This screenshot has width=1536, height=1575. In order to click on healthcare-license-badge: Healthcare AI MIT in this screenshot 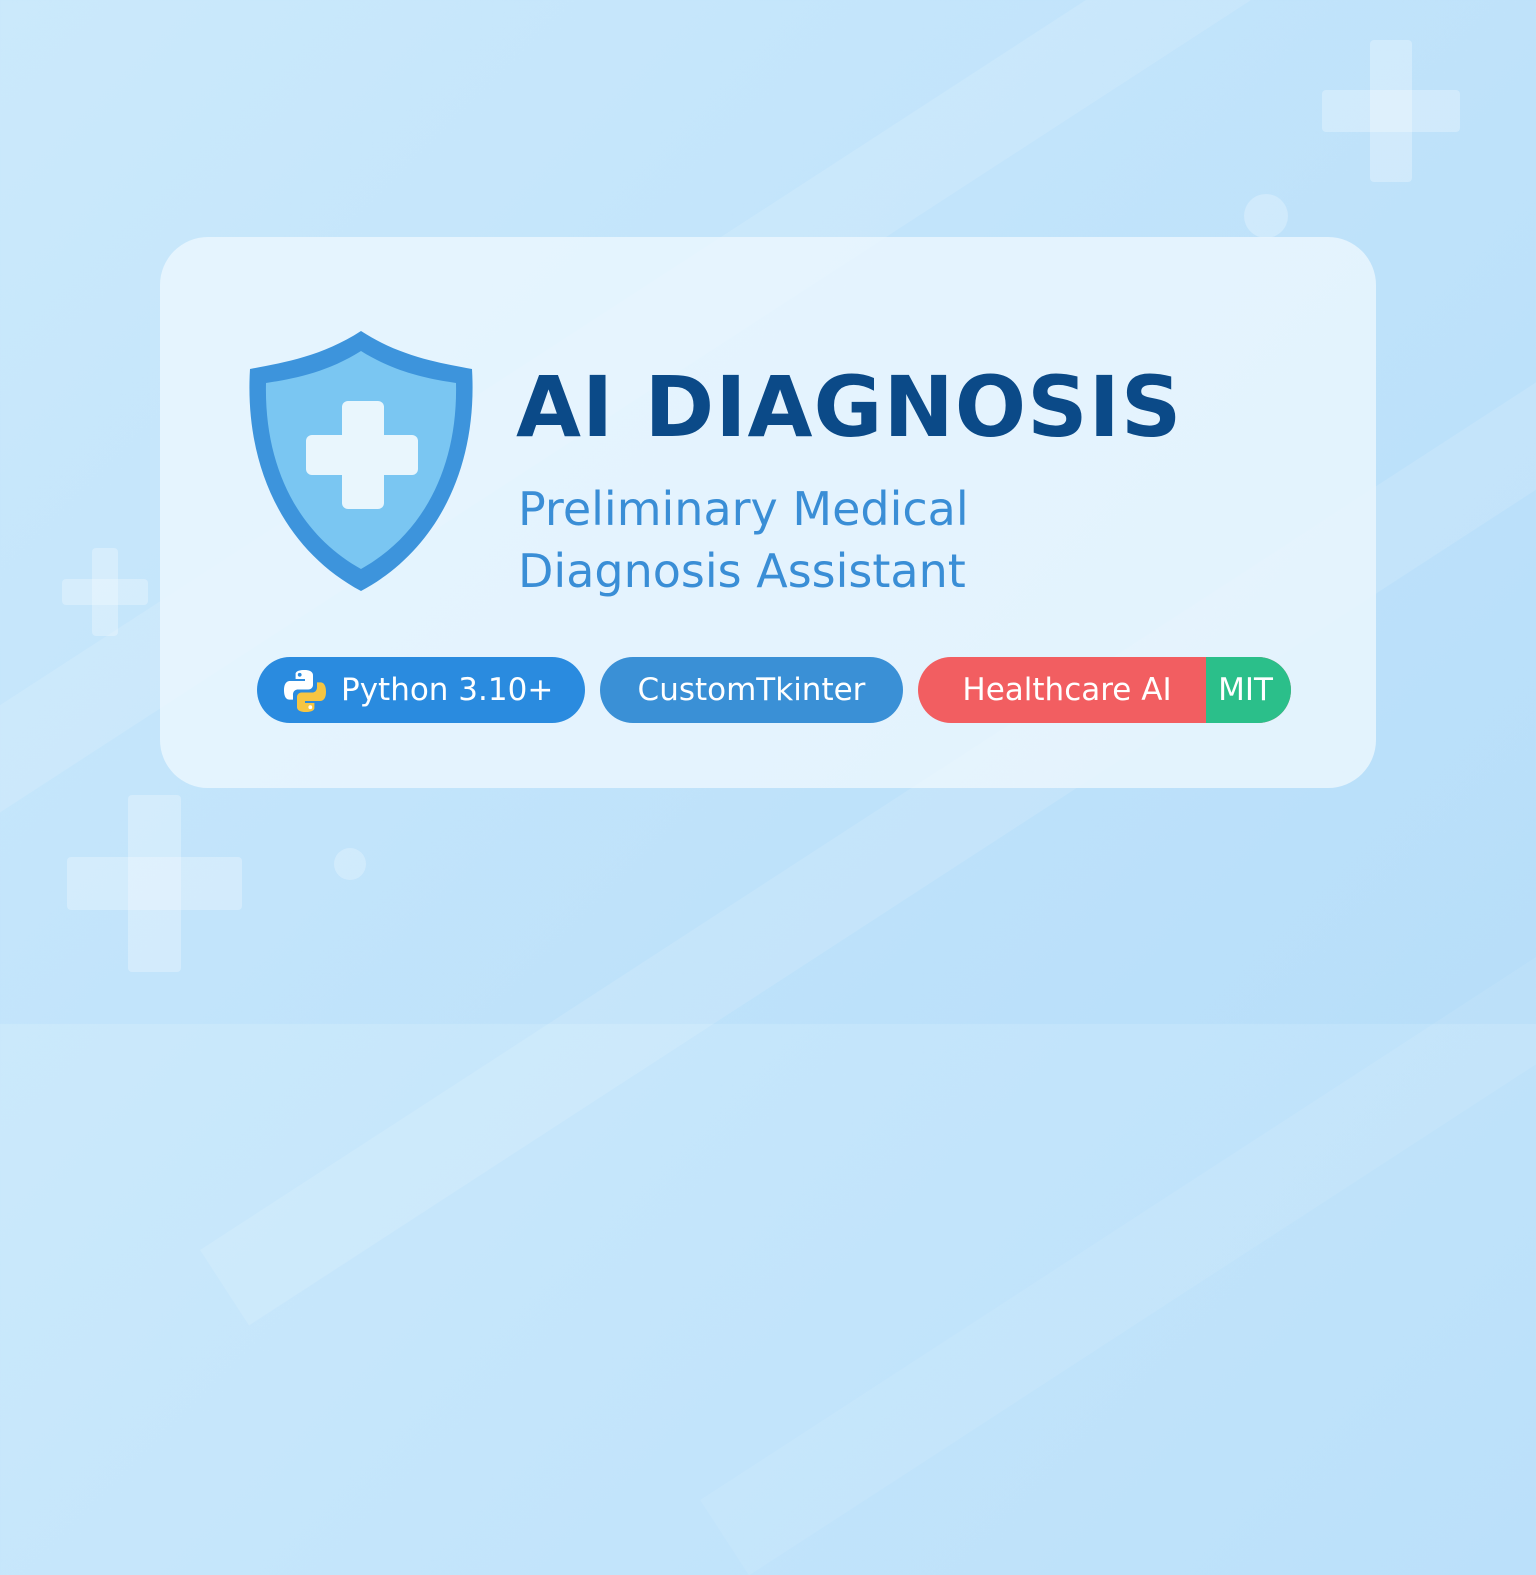, I will do `click(1104, 690)`.